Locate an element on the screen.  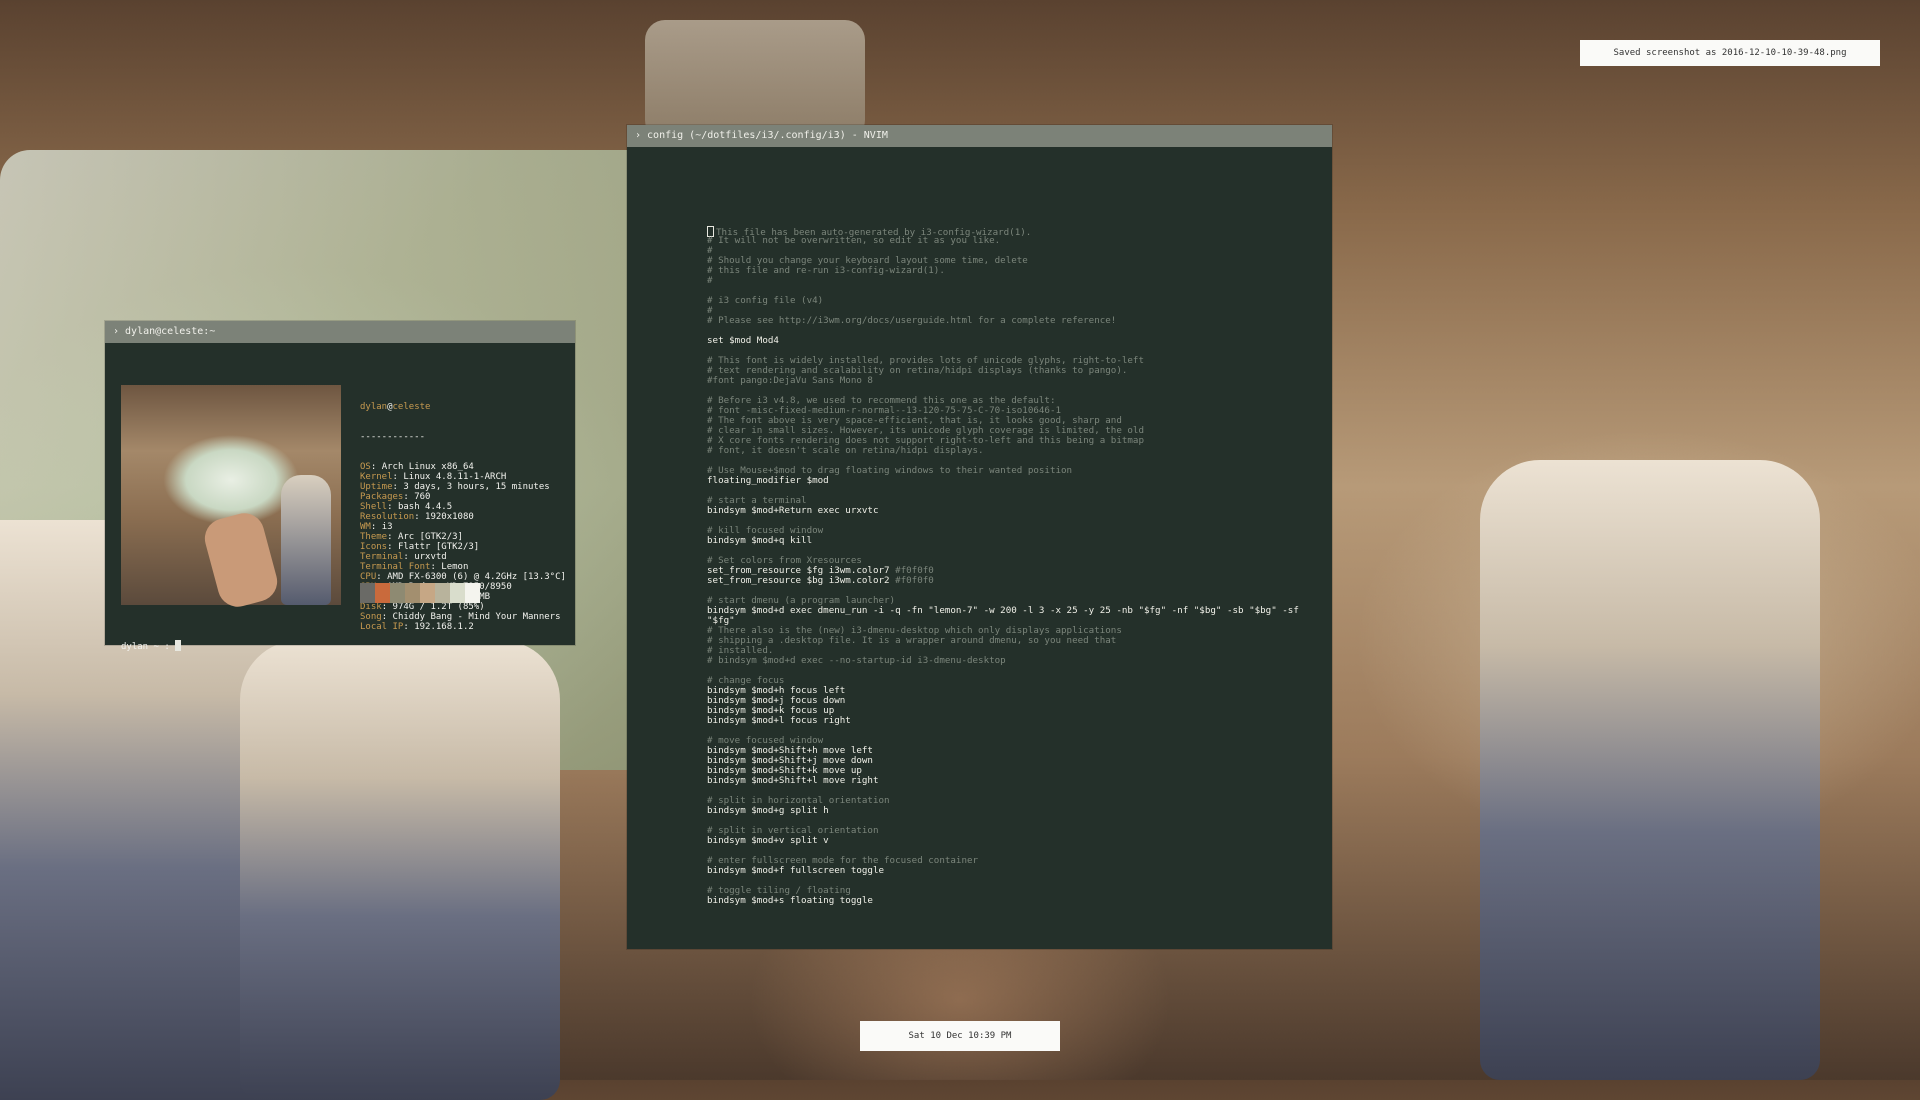
code-line: bindsym $mod+Return exec urxvtc is located at coordinates (1019, 511).